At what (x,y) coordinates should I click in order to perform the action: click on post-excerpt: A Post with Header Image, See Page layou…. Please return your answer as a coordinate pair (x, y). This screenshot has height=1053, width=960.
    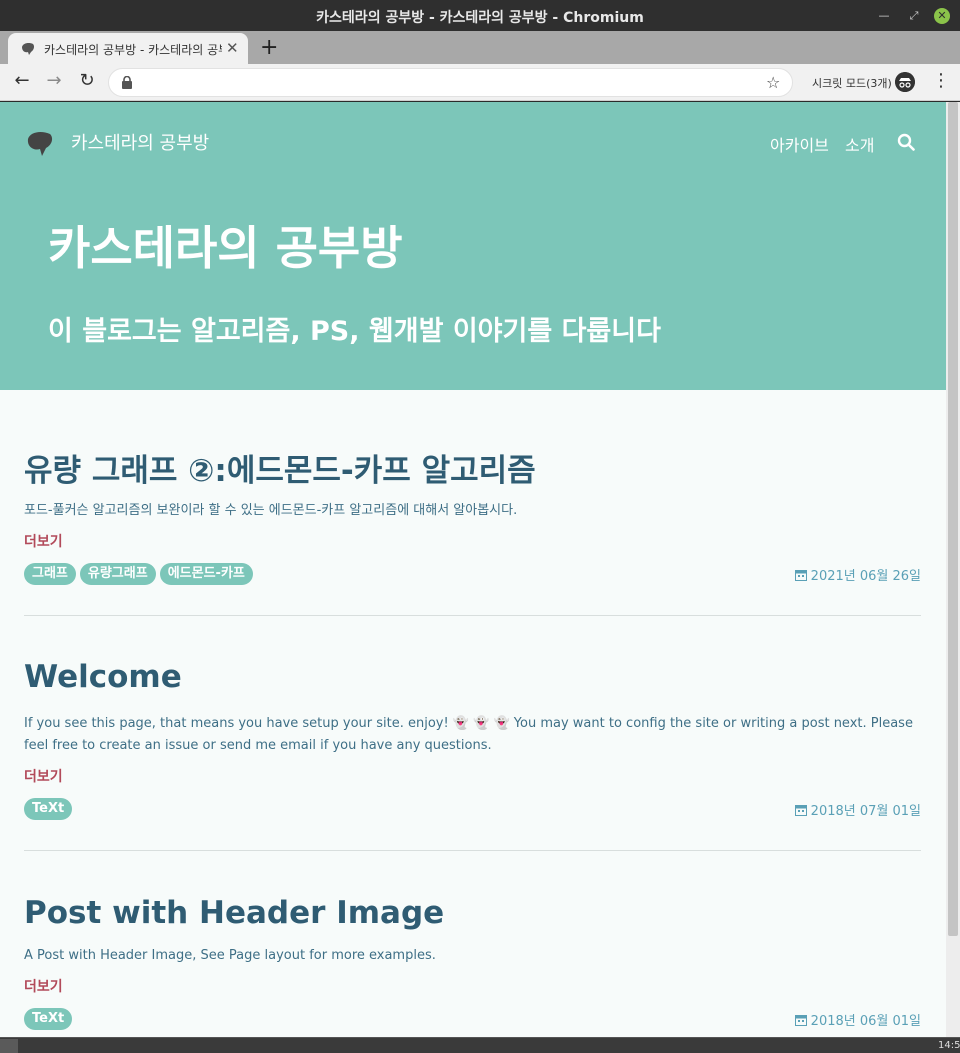
    Looking at the image, I should click on (230, 955).